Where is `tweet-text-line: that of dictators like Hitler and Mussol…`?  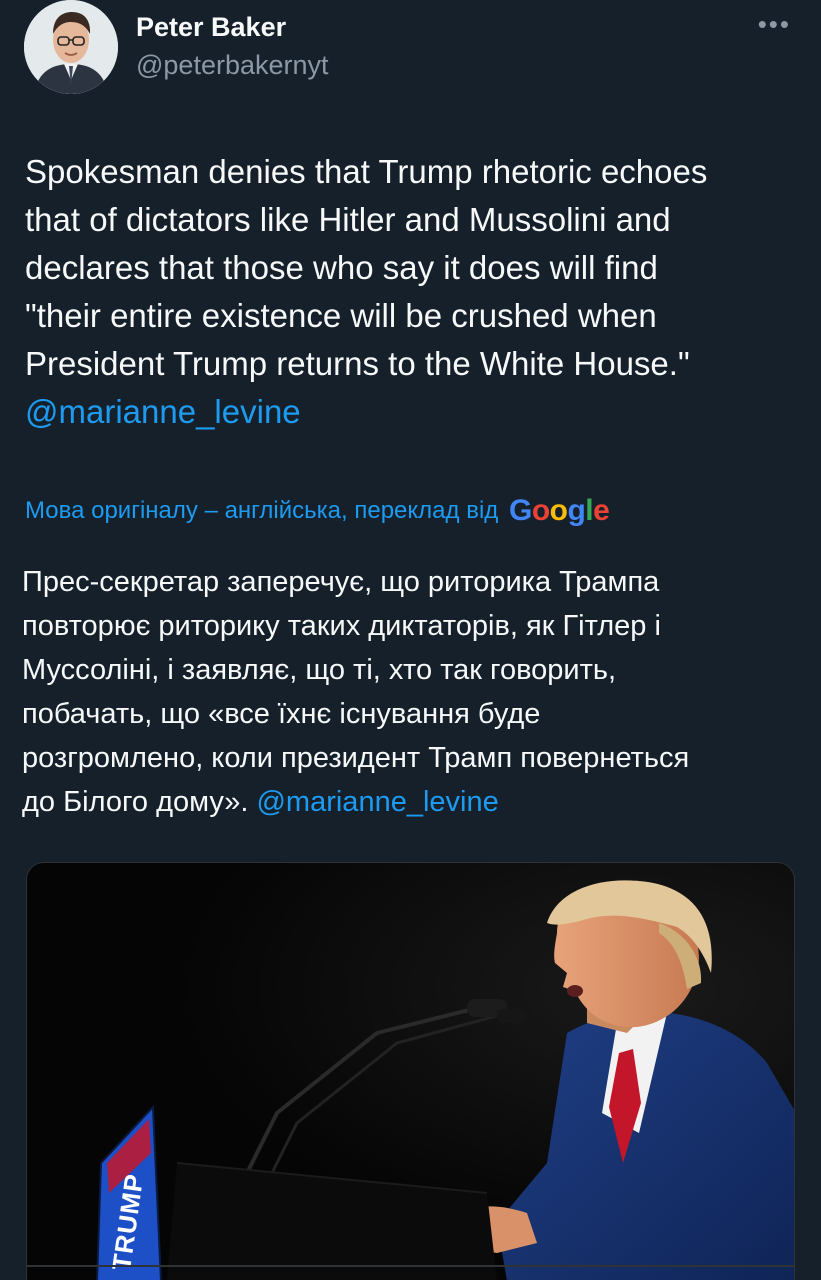 tweet-text-line: that of dictators like Hitler and Mussol… is located at coordinates (348, 219).